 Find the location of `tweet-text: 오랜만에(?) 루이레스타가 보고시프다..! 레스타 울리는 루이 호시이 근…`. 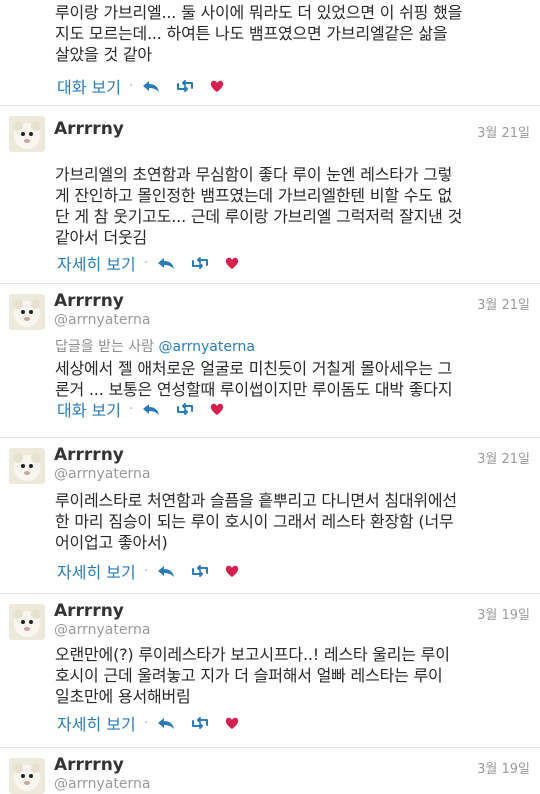

tweet-text: 오랜만에(?) 루이레스타가 보고시프다..! 레스타 울리는 루이 호시이 근… is located at coordinates (252, 675).